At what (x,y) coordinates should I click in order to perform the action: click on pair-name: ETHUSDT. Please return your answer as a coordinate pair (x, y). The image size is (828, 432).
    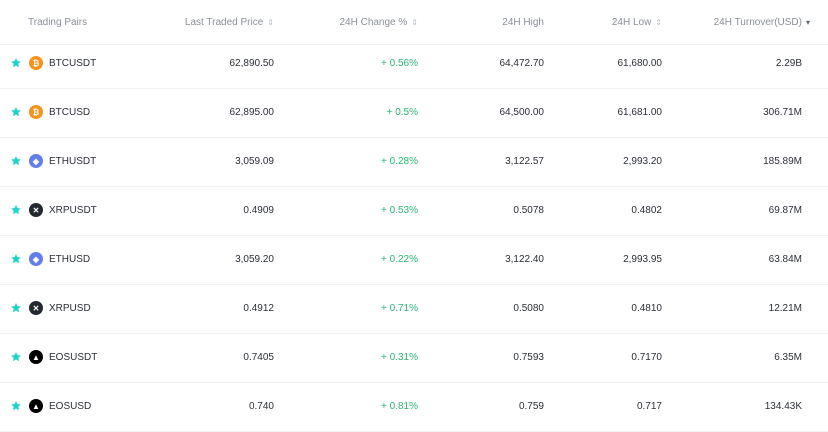
    Looking at the image, I should click on (72, 162).